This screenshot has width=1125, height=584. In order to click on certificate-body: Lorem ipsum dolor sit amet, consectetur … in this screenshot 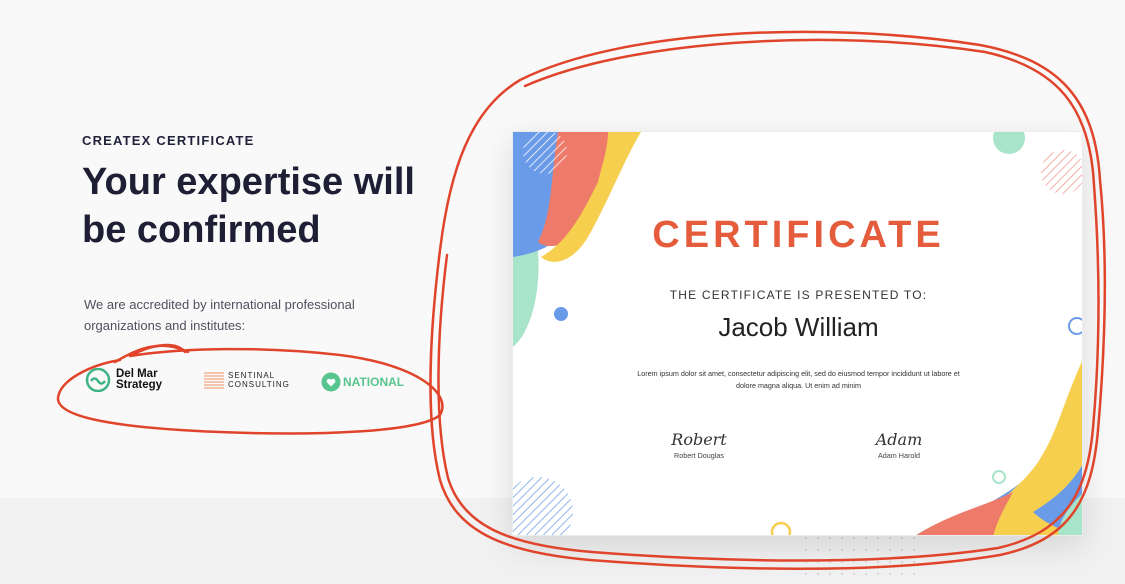, I will do `click(798, 379)`.